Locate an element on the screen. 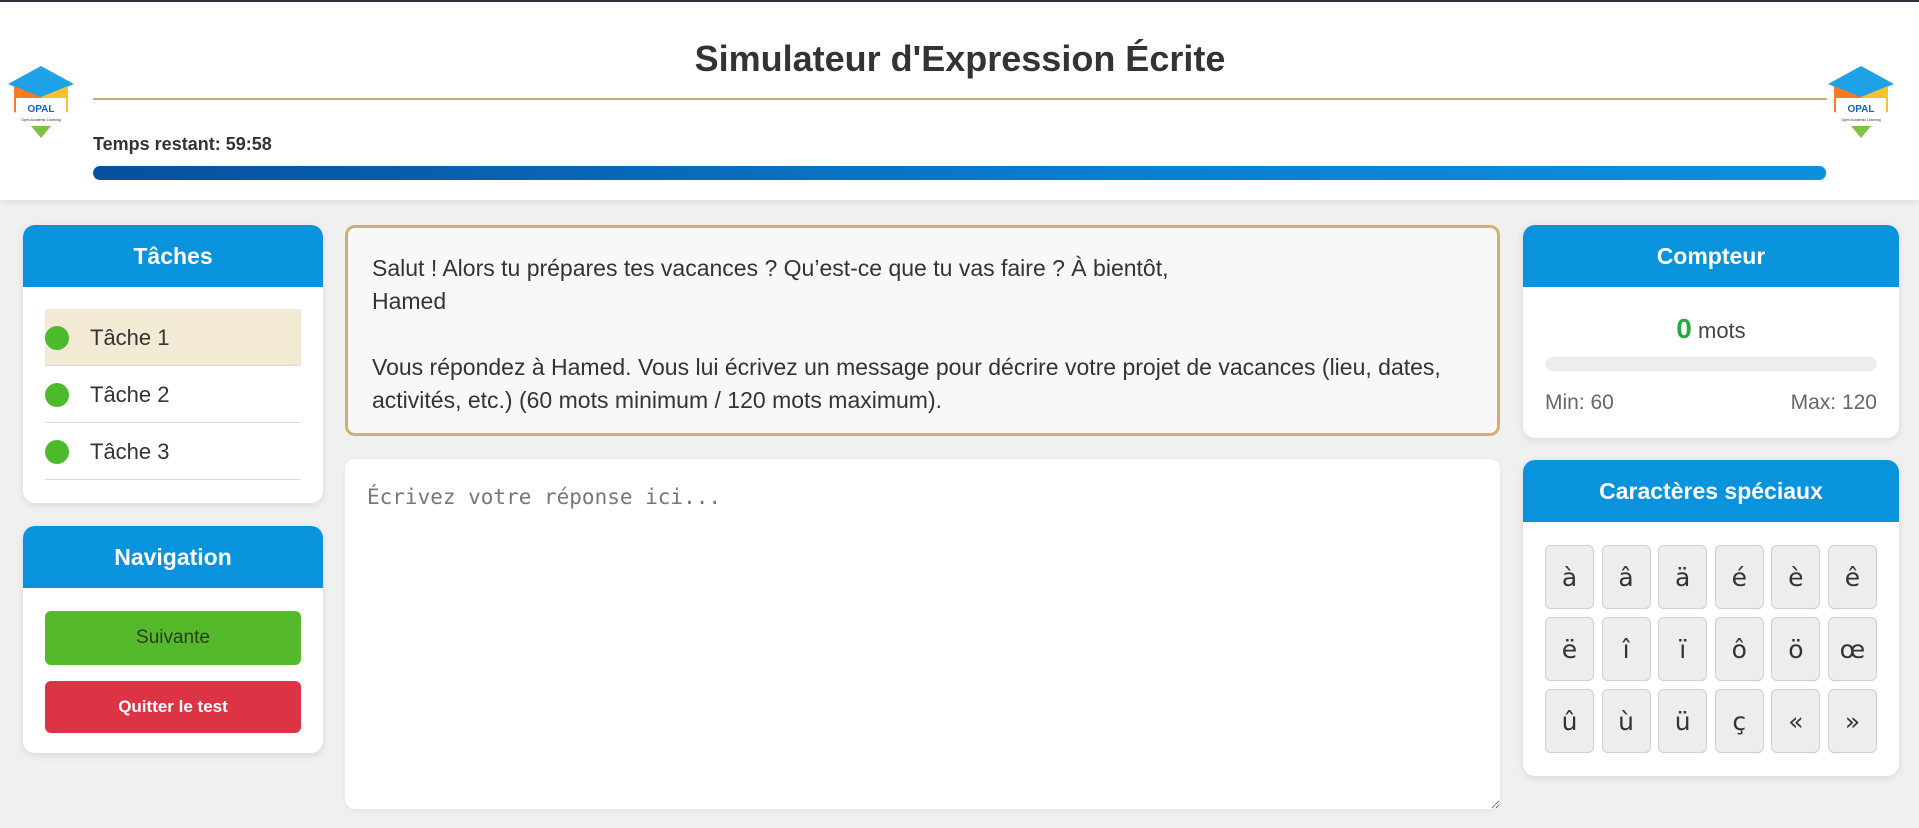  prompt-signature: Hamed is located at coordinates (409, 301).